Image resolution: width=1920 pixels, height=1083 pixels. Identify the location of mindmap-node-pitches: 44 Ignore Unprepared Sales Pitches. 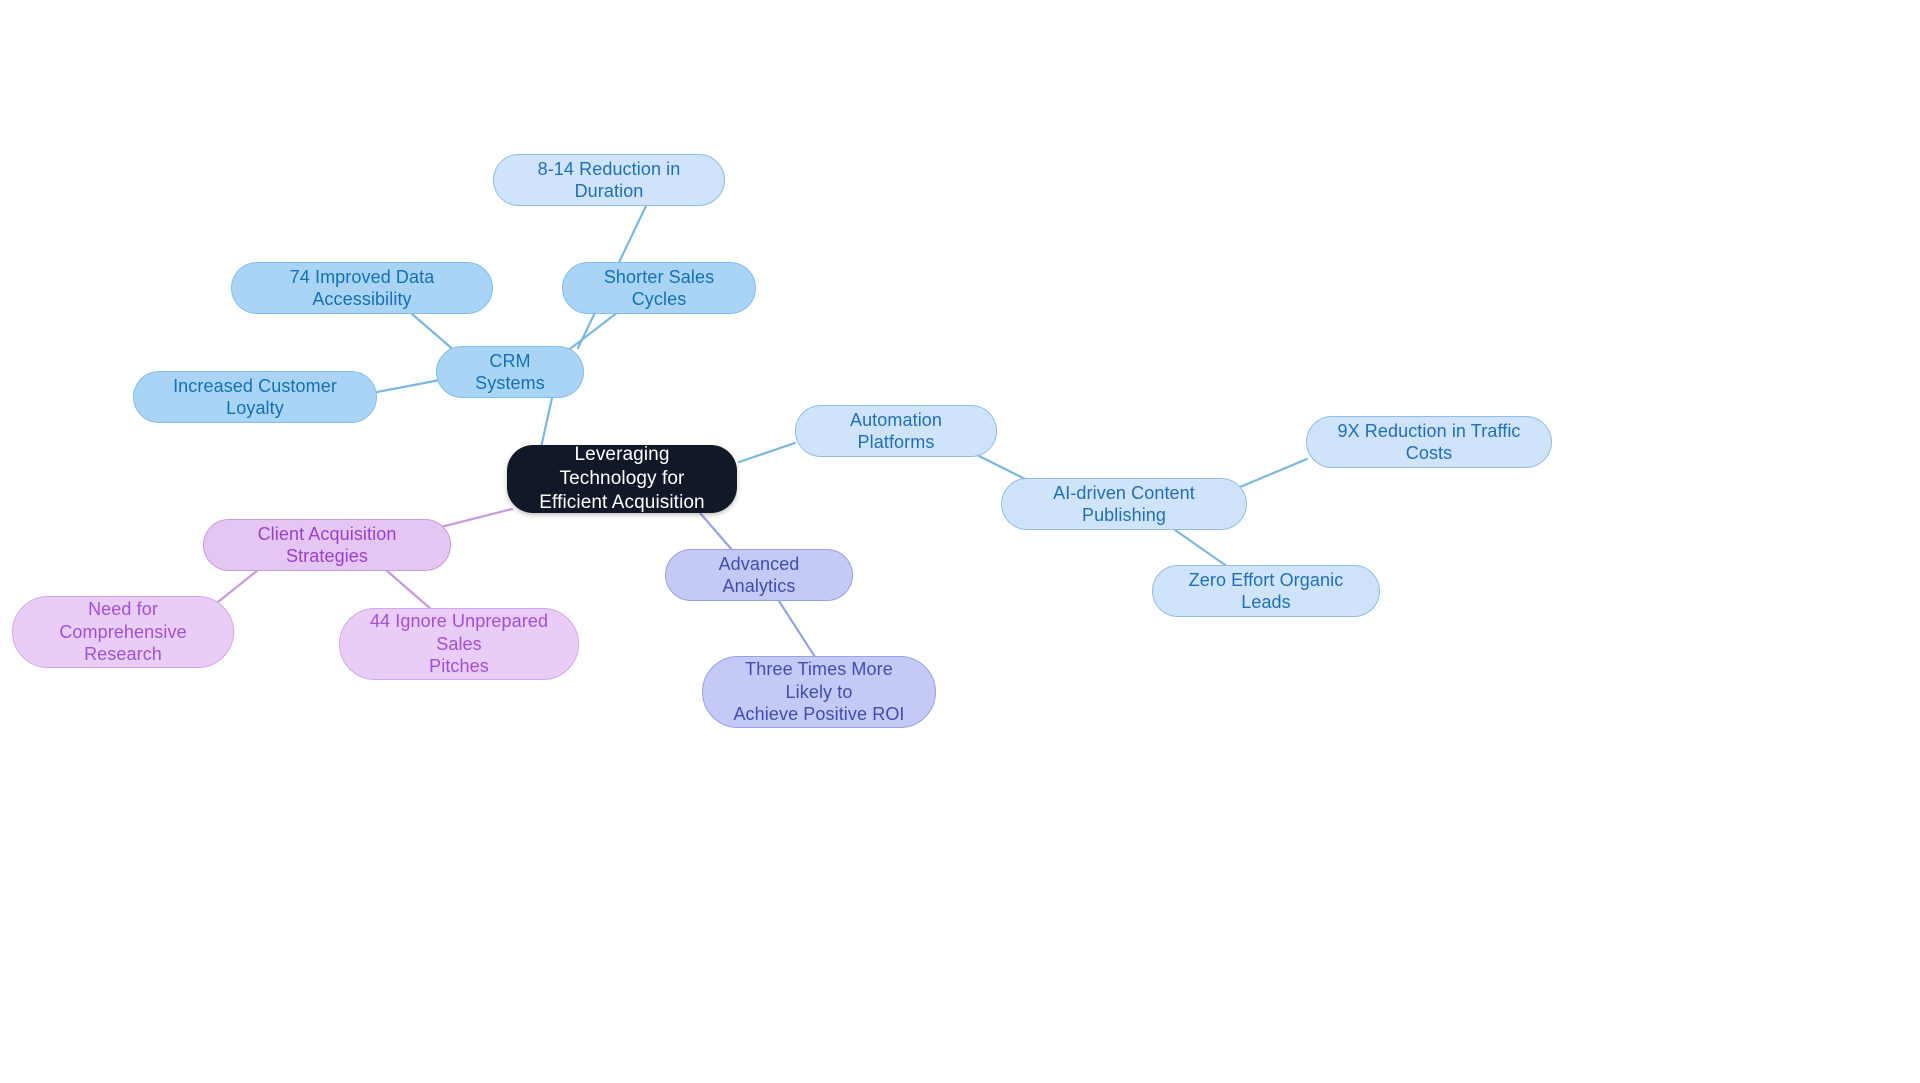
(459, 644).